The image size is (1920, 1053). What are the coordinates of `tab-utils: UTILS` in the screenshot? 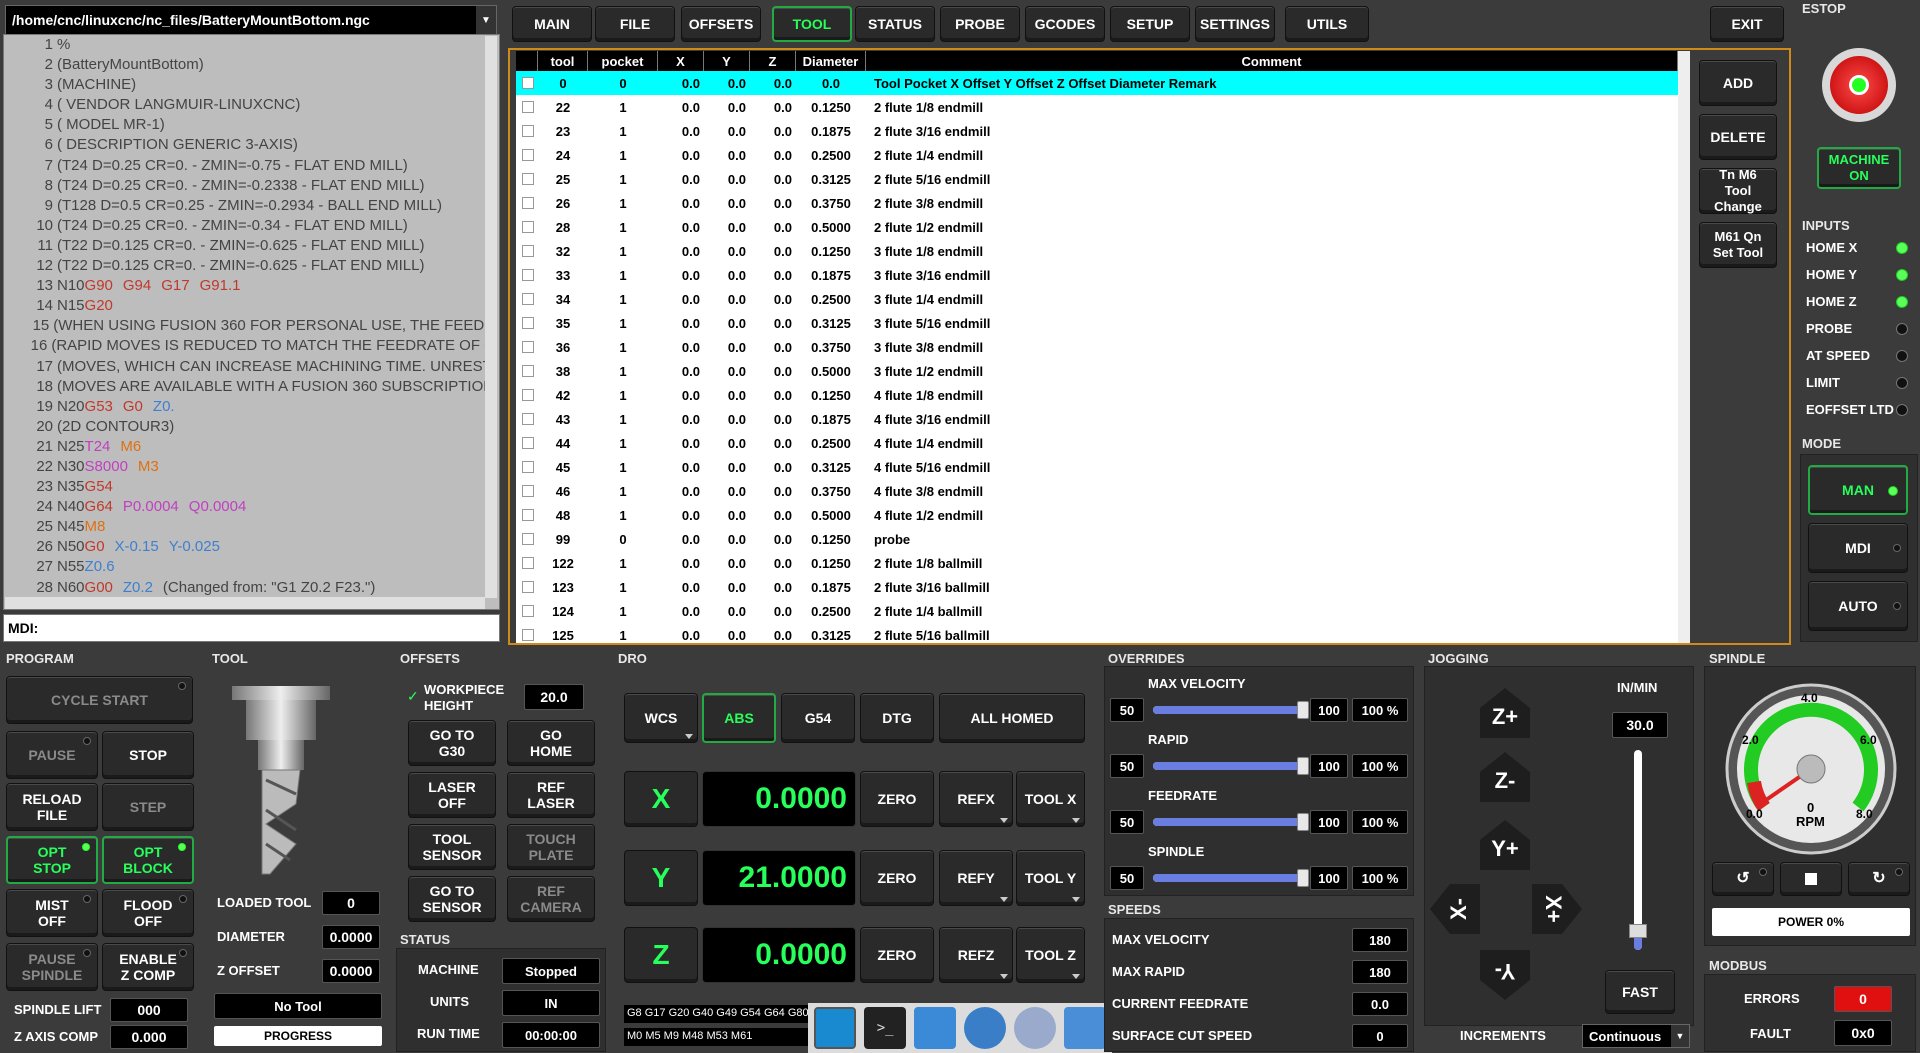 It's located at (1327, 24).